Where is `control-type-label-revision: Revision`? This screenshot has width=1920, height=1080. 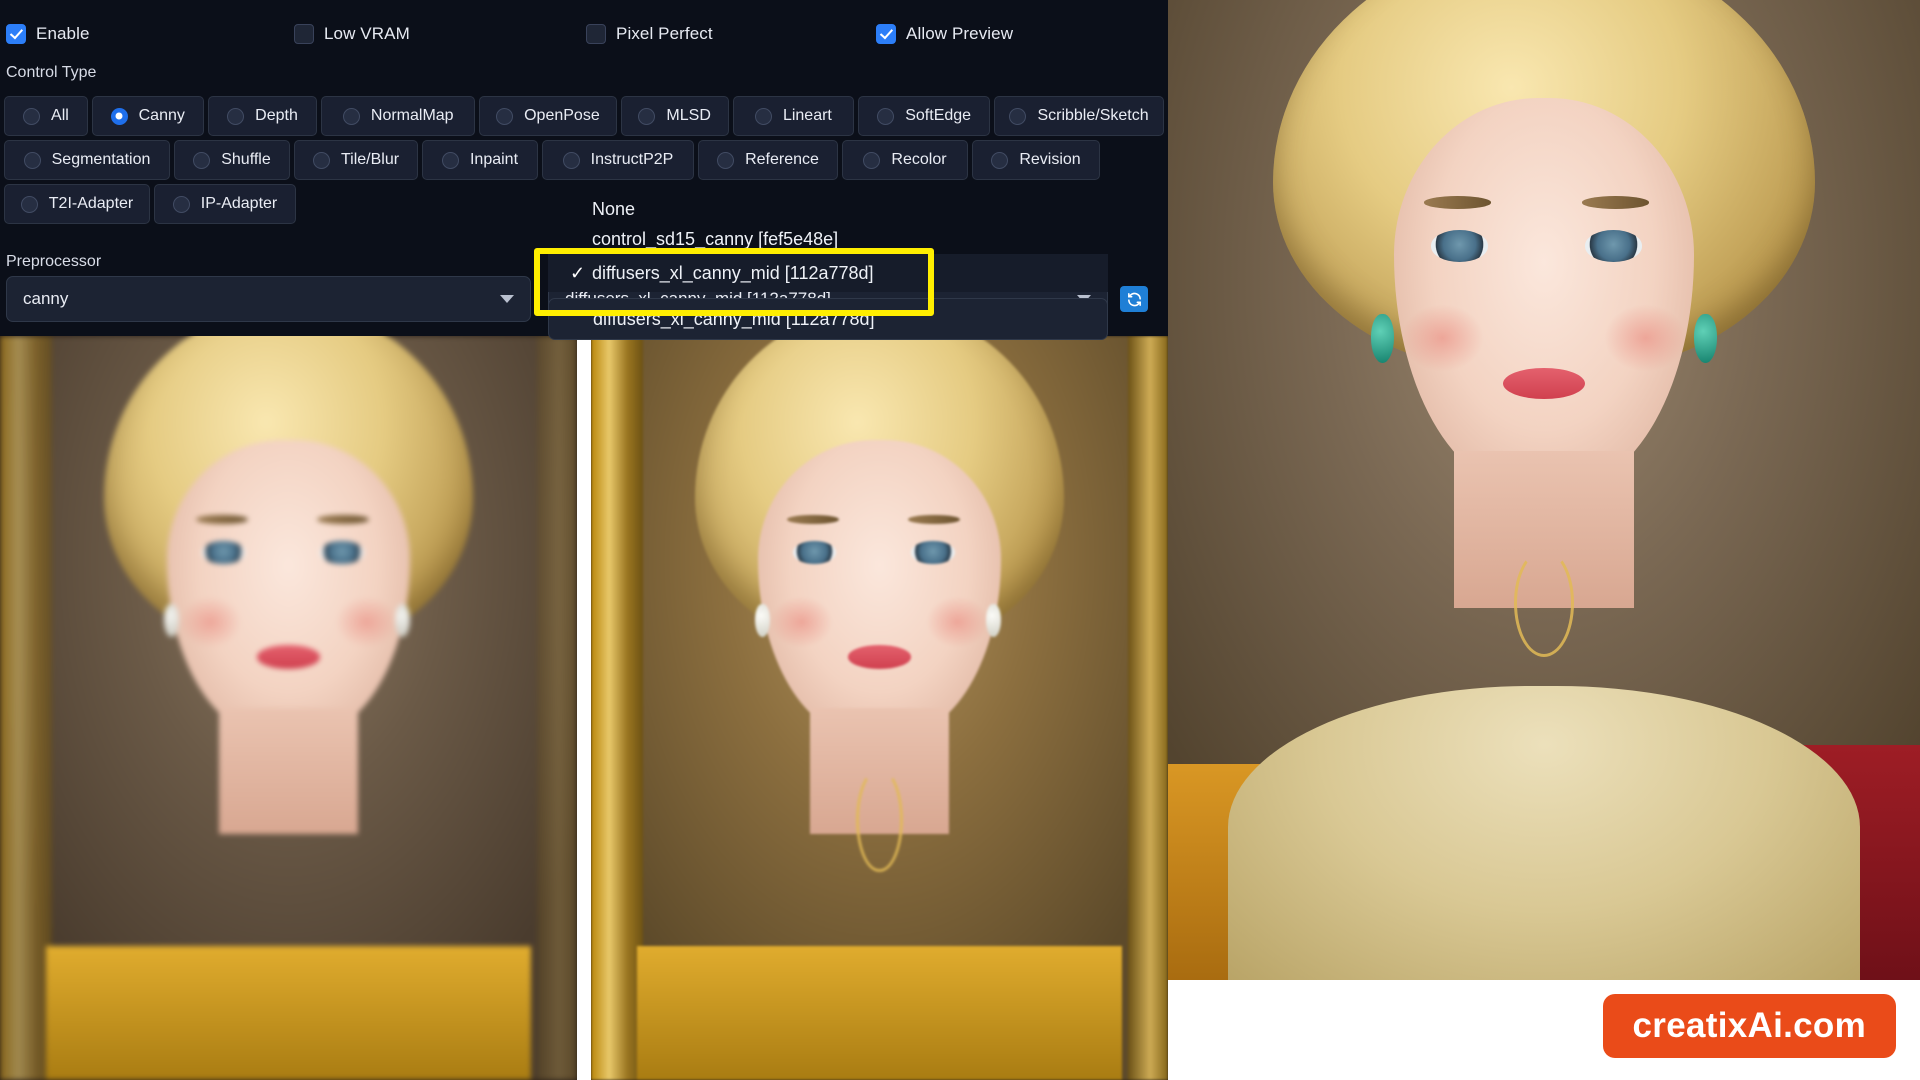
control-type-label-revision: Revision is located at coordinates (1050, 159).